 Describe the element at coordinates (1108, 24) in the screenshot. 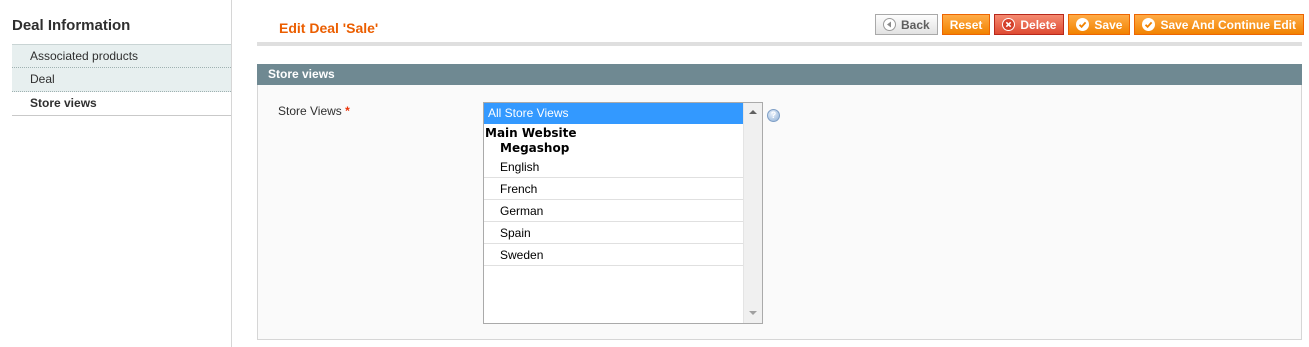

I see `save-button-label: Save` at that location.